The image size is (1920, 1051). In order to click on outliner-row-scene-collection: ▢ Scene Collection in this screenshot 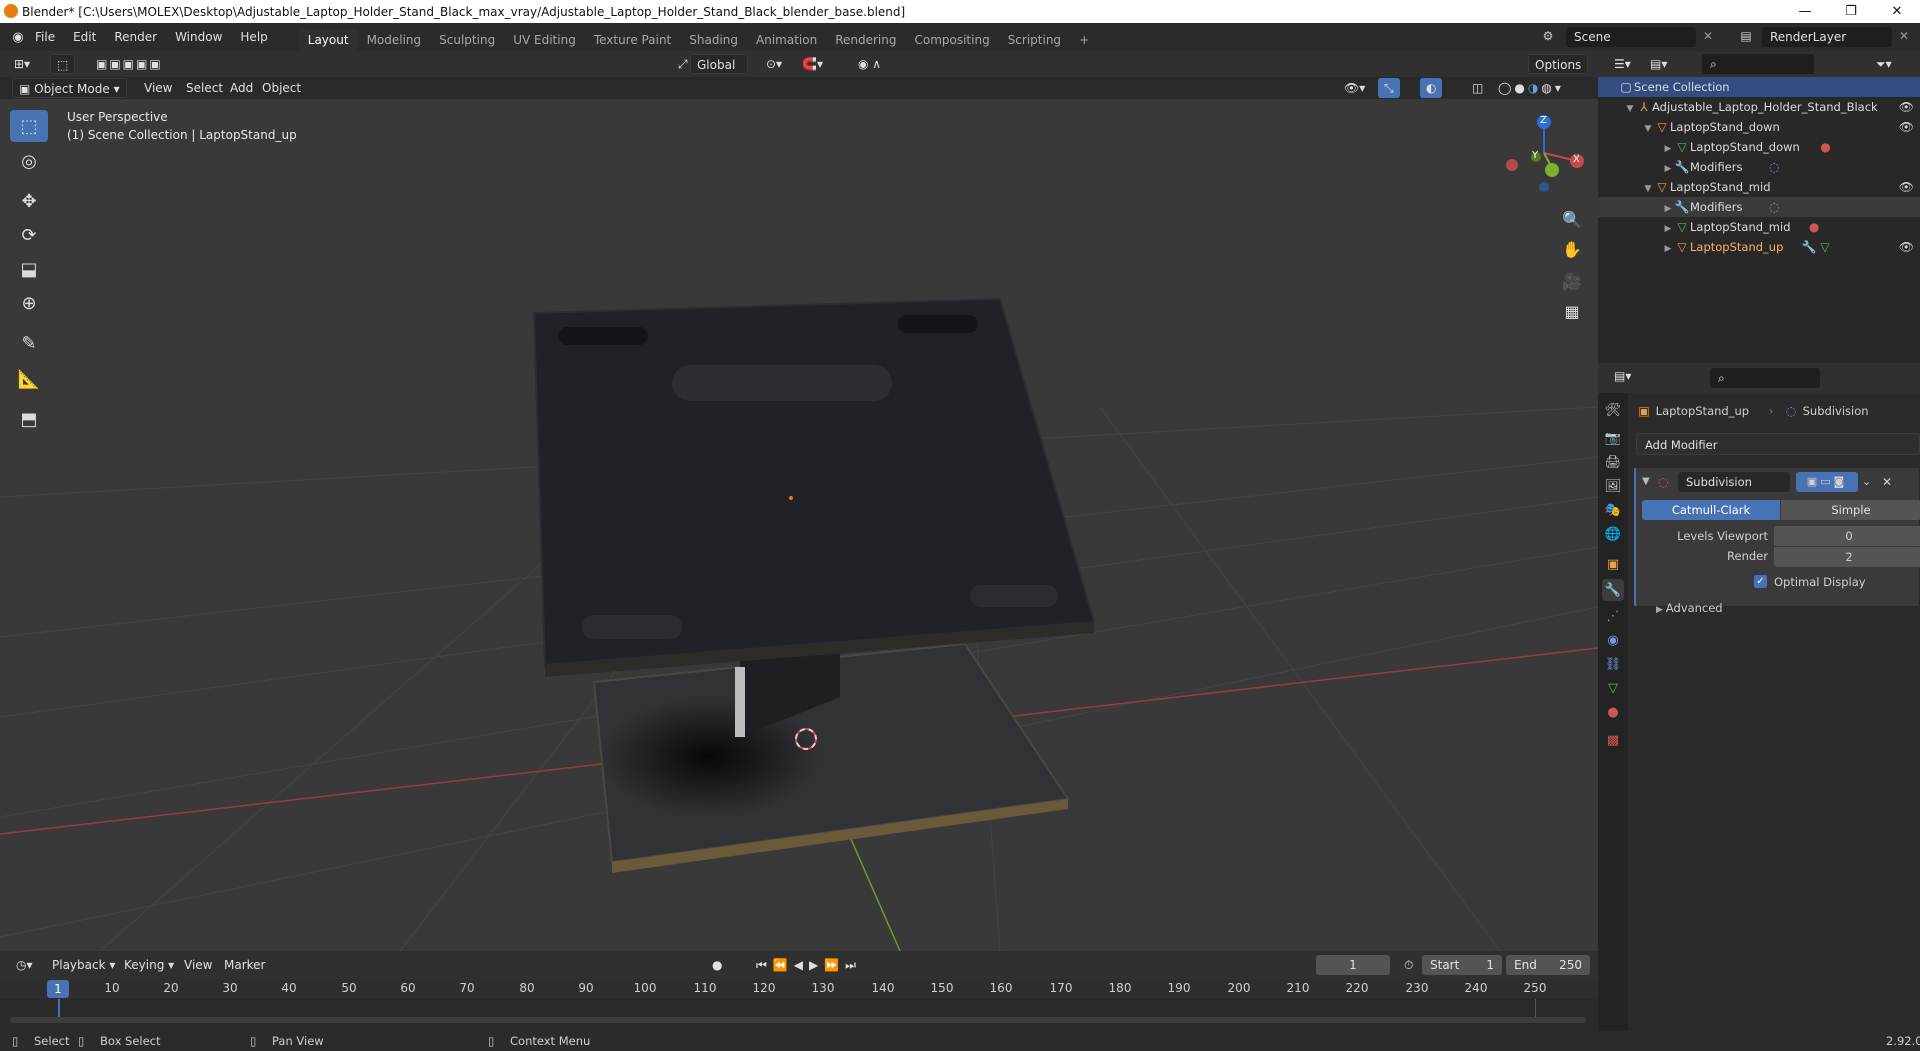, I will do `click(1759, 87)`.